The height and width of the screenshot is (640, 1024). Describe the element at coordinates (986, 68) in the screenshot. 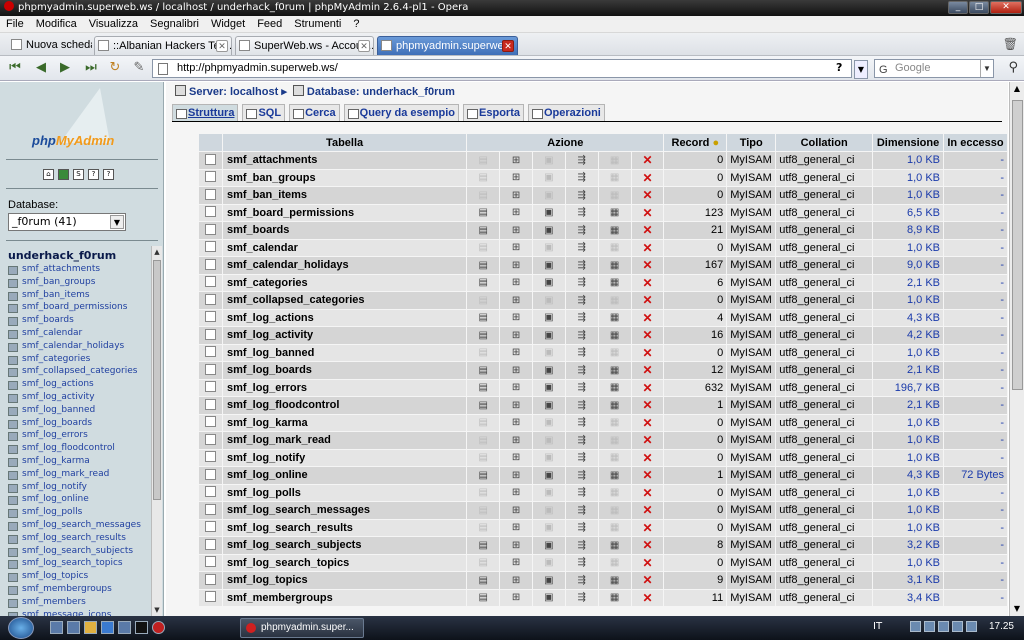

I see `chevron-down-icon: ▼` at that location.